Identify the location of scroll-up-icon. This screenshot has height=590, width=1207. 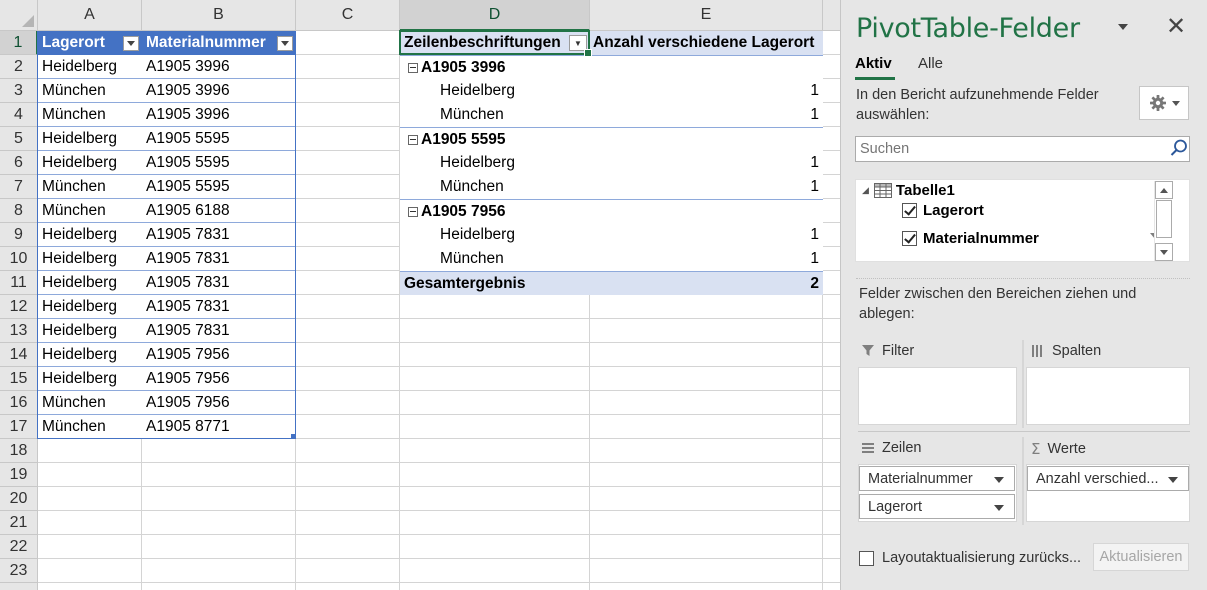
(1164, 190).